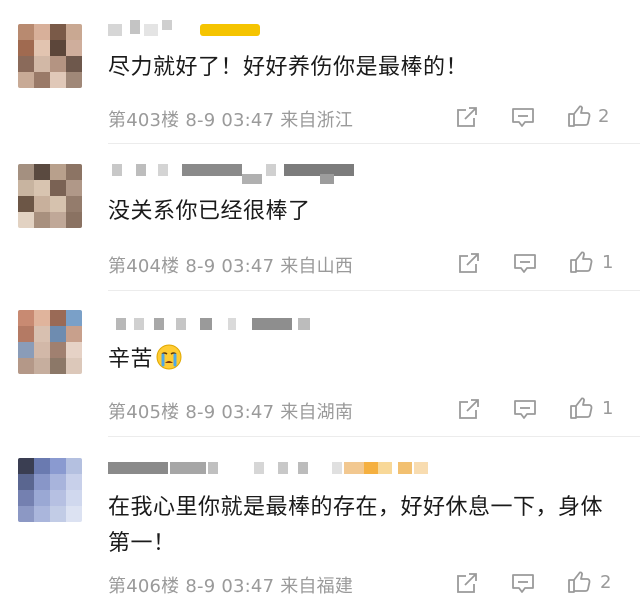 The image size is (640, 614). What do you see at coordinates (144, 120) in the screenshot?
I see `floor-number: 第403楼` at bounding box center [144, 120].